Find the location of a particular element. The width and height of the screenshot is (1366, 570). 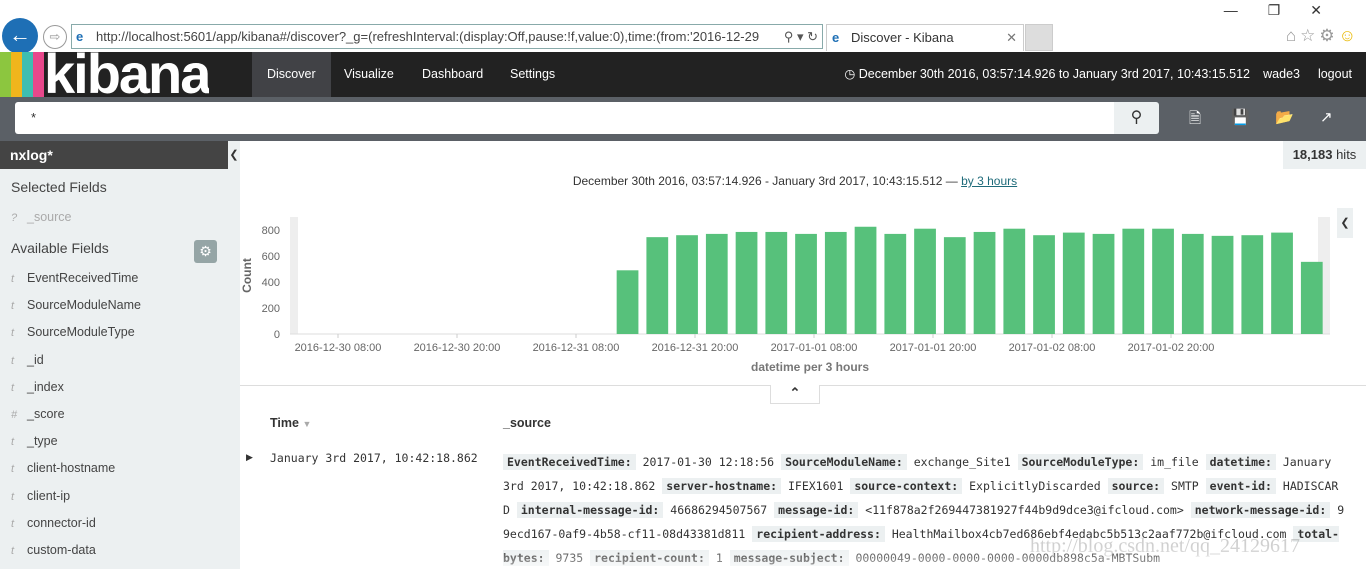

expand-right-icon: ❮ is located at coordinates (1345, 223).